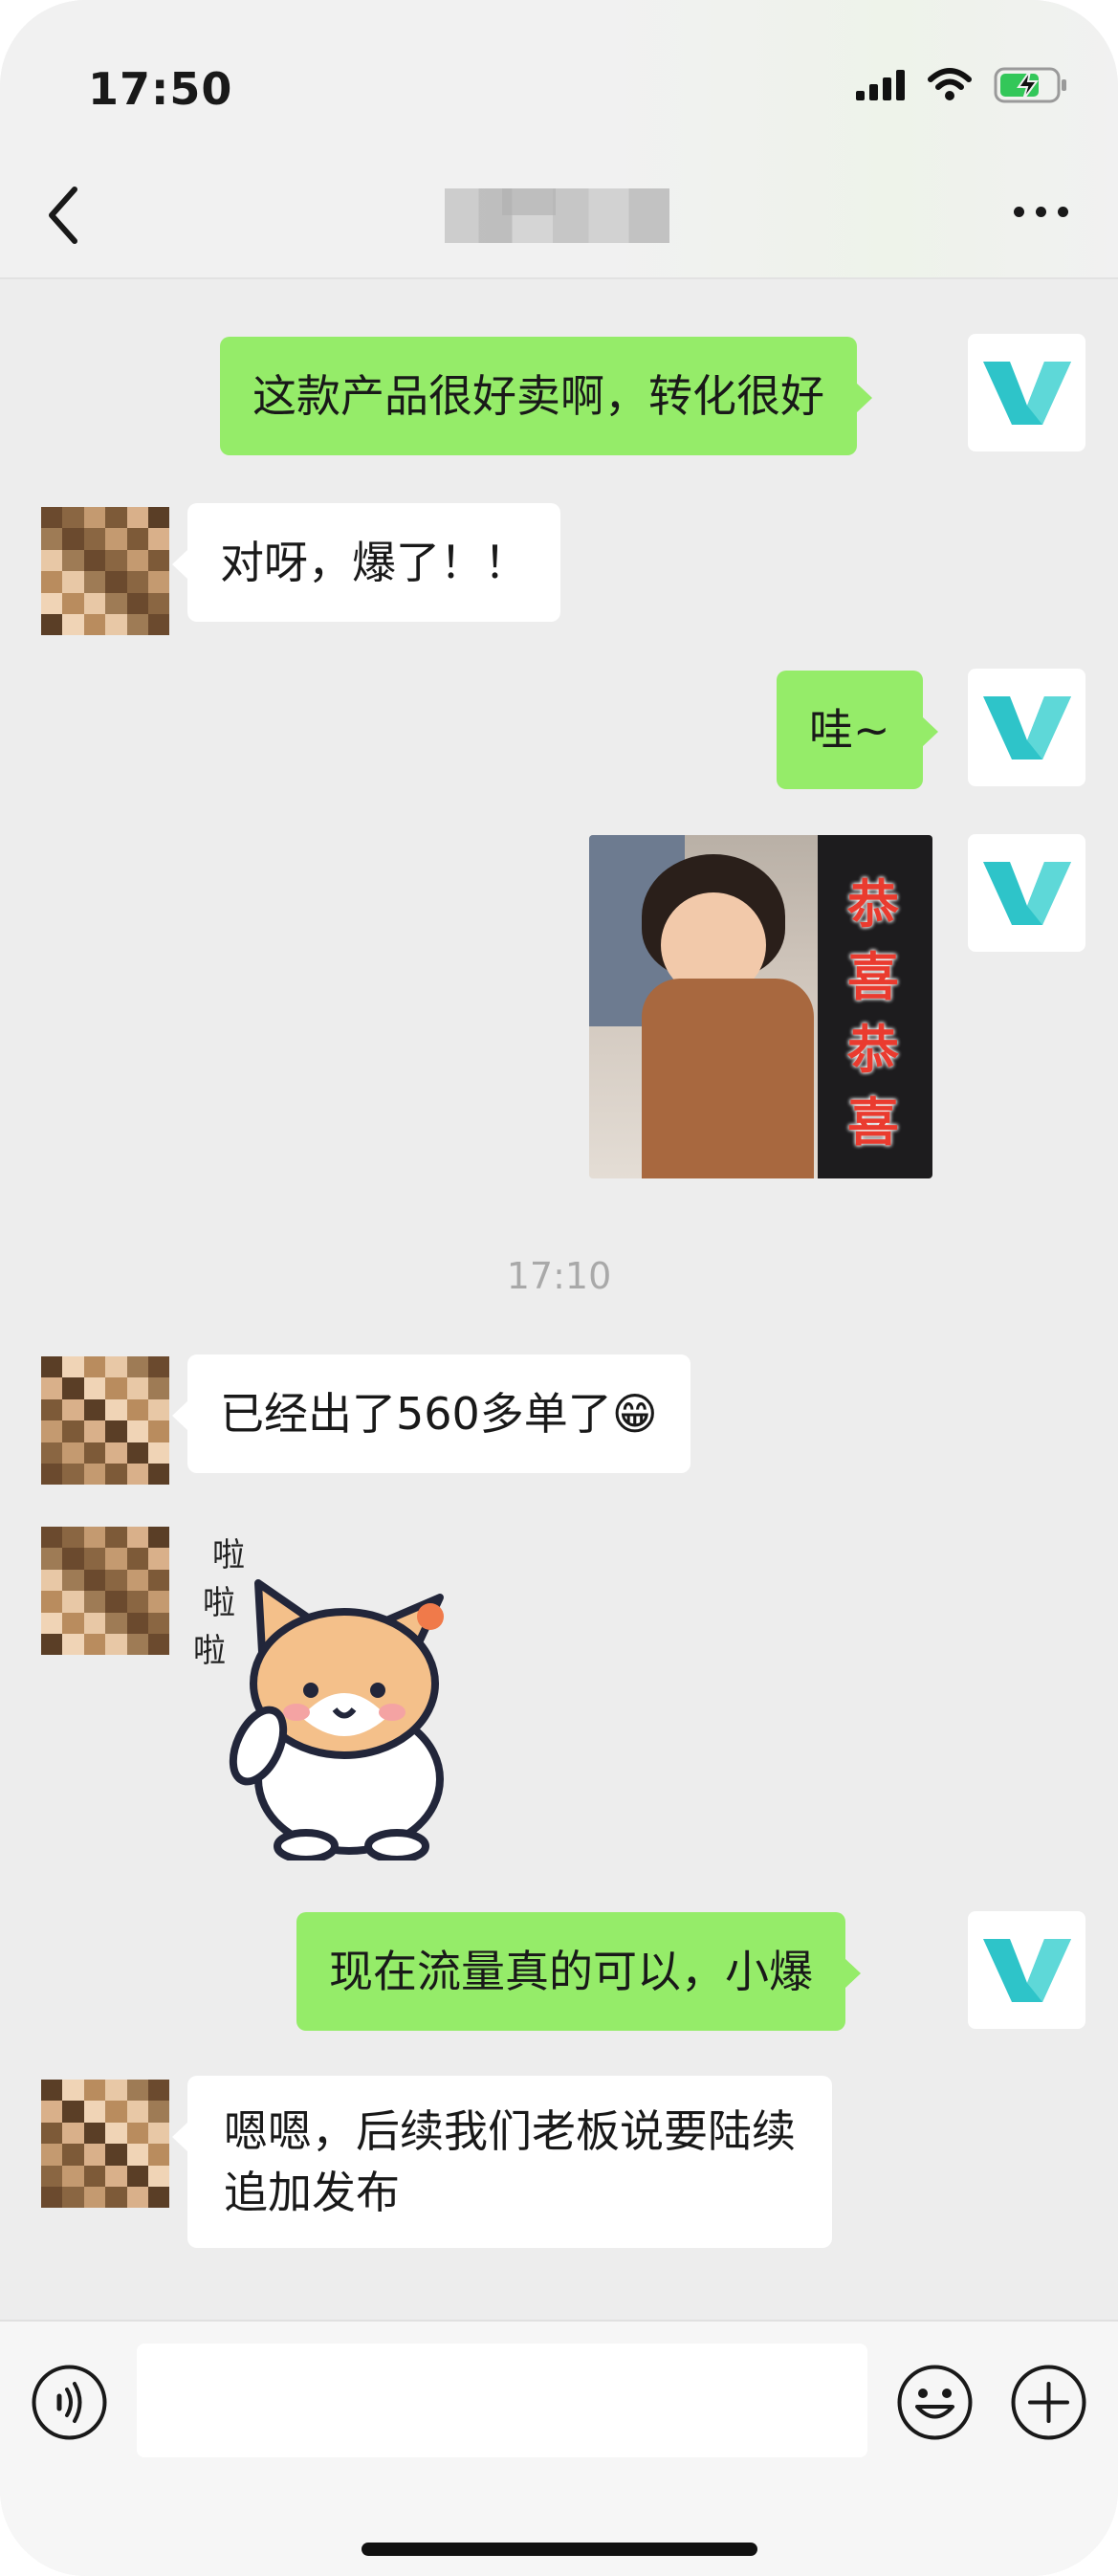 Image resolution: width=1118 pixels, height=2576 pixels. I want to click on chat-title-blurred, so click(557, 215).